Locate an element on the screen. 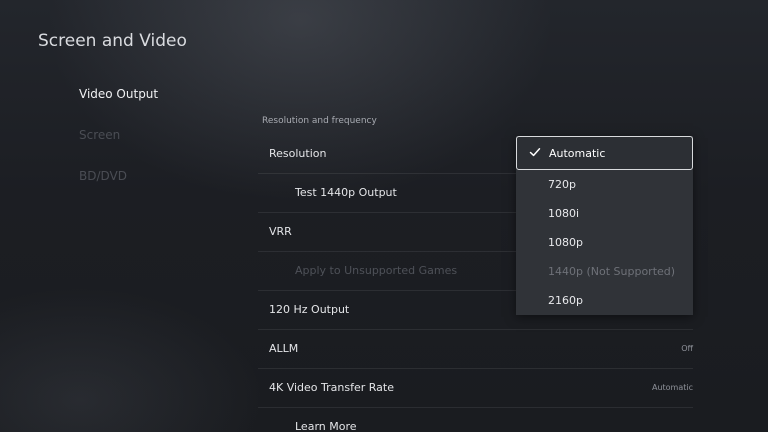 This screenshot has width=768, height=432. option-automatic: Automatic is located at coordinates (604, 153).